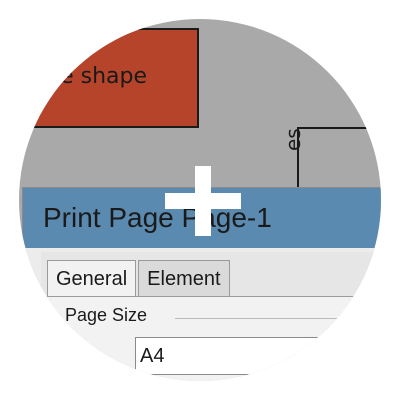  I want to click on tab-bar: General Element, so click(139, 278).